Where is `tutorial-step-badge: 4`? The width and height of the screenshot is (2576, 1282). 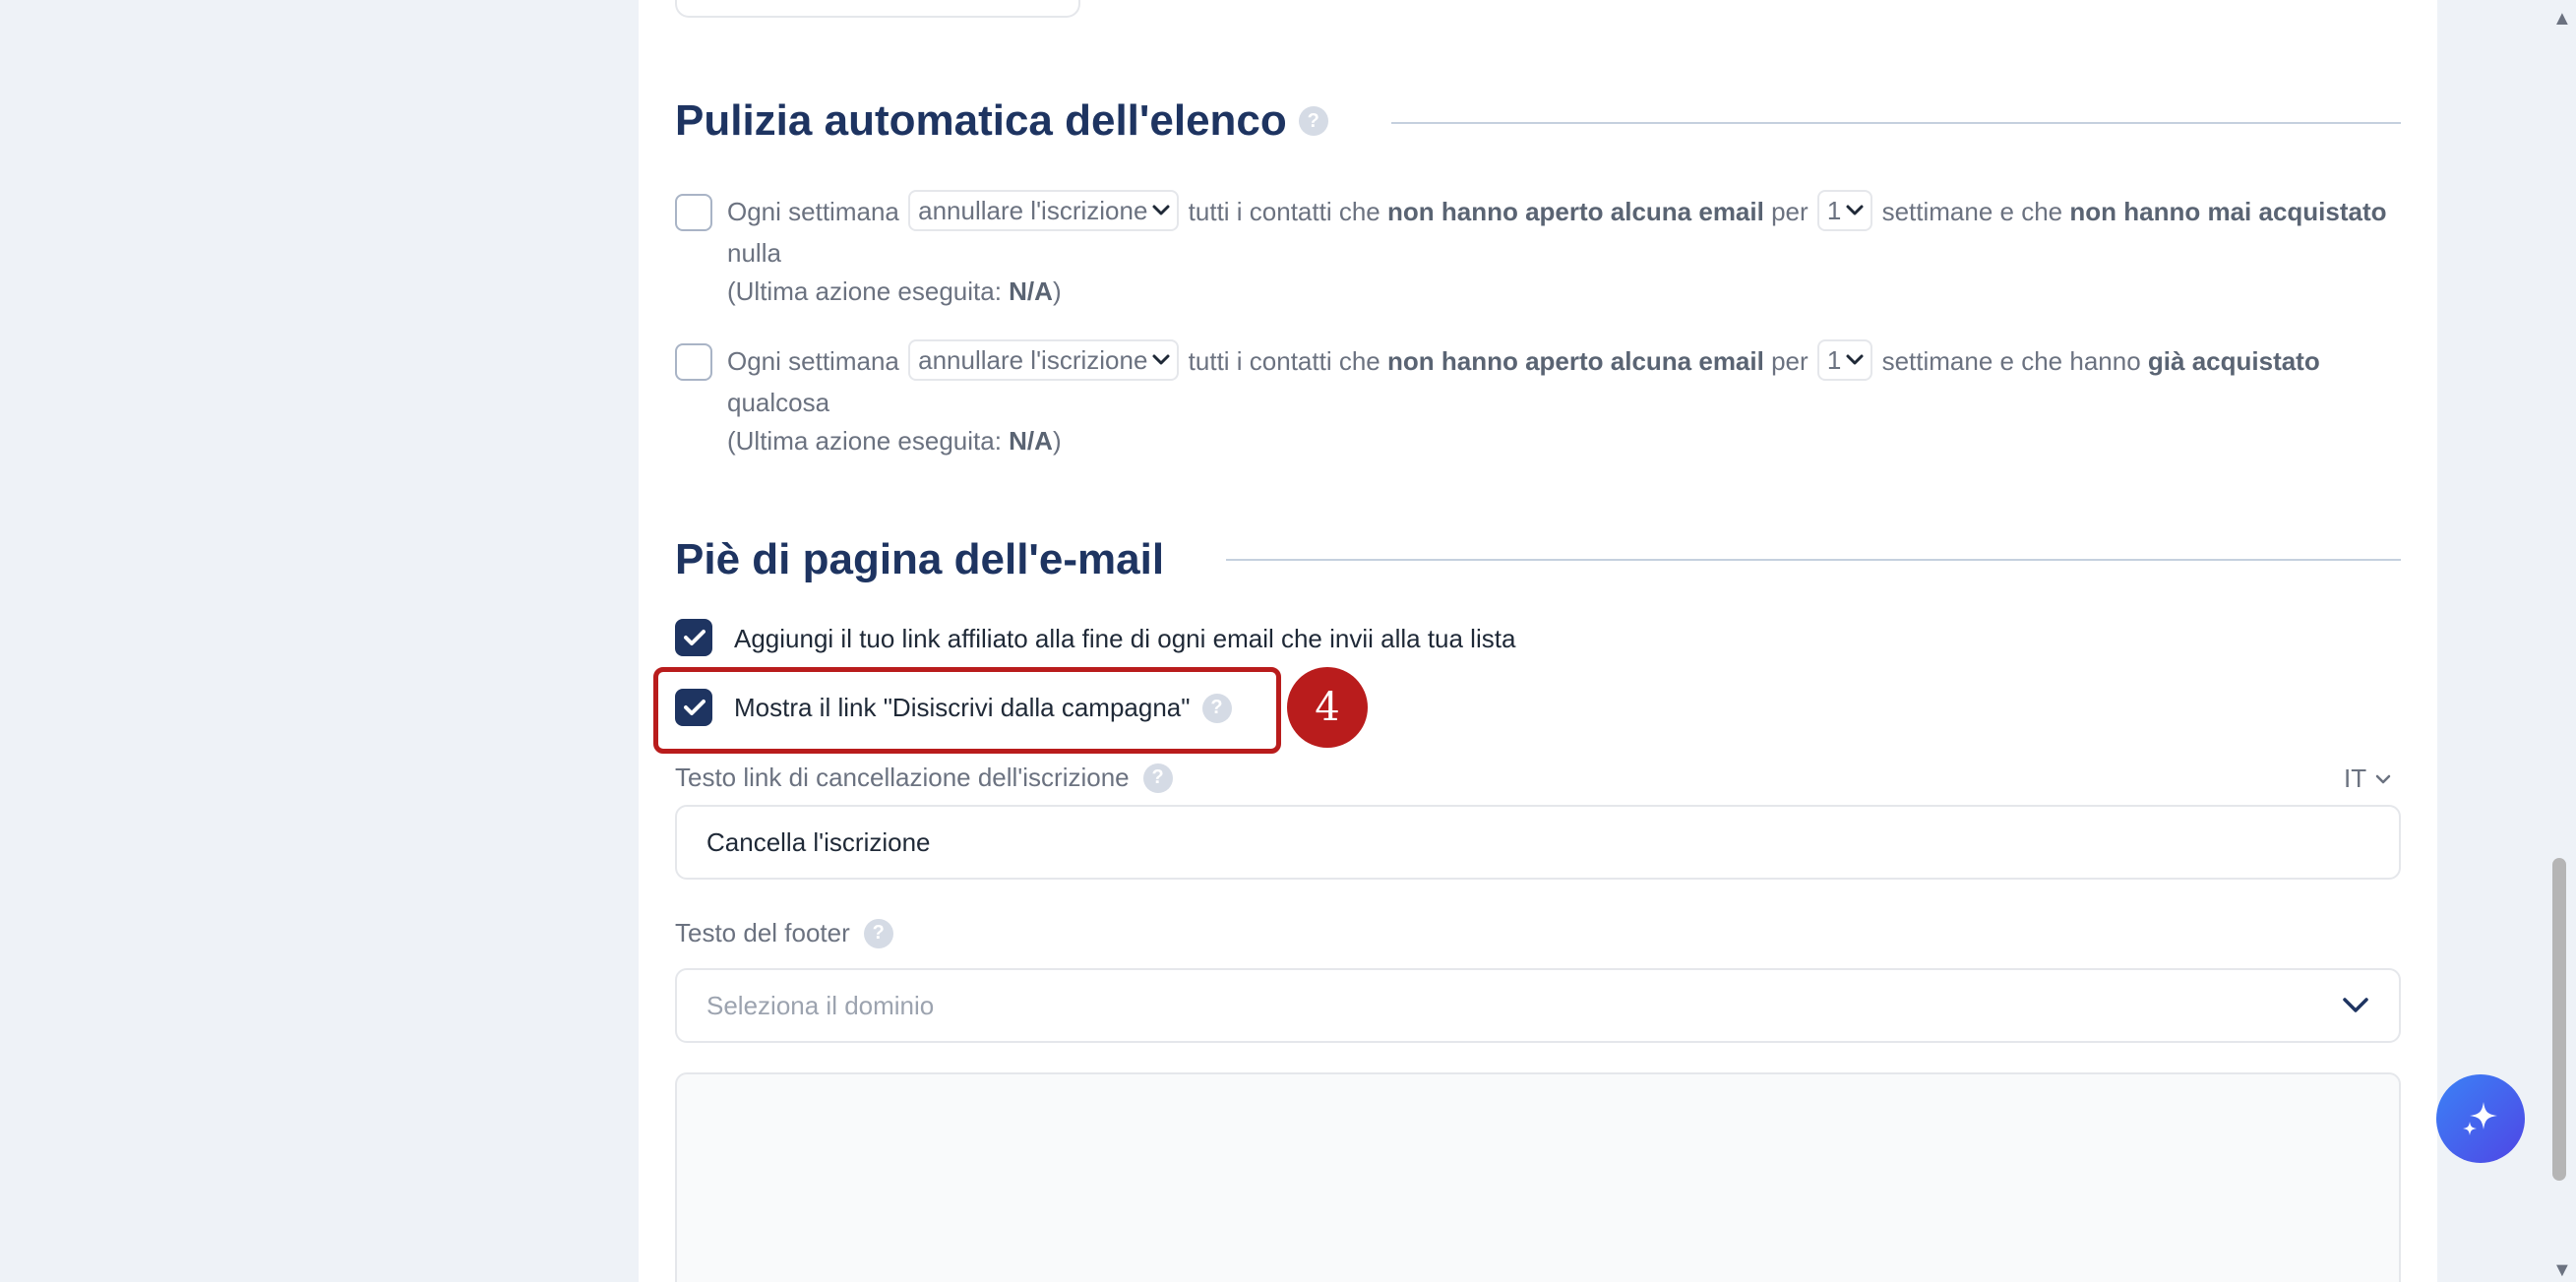 tutorial-step-badge: 4 is located at coordinates (1328, 708).